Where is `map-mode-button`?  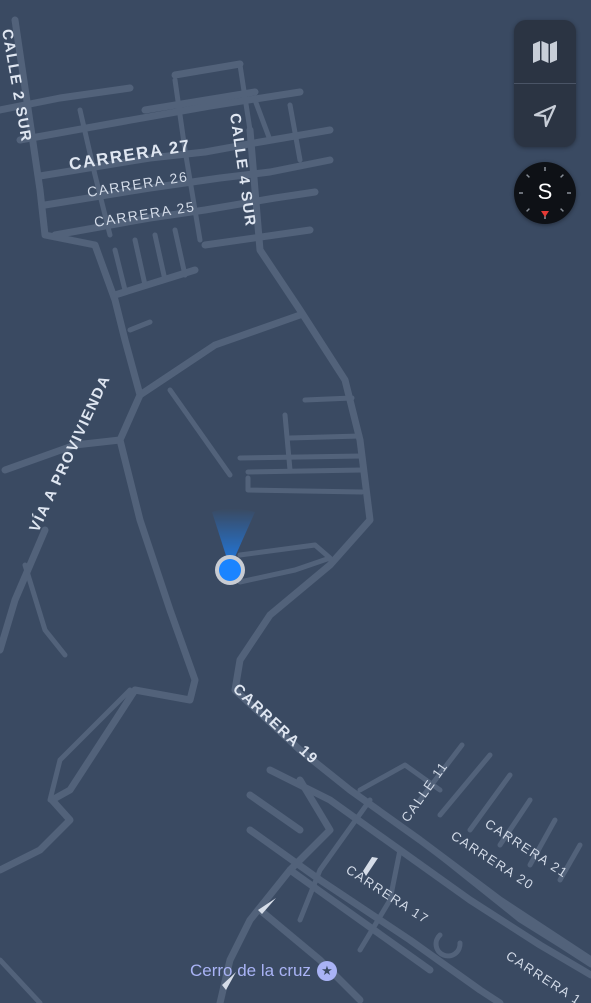
map-mode-button is located at coordinates (545, 51).